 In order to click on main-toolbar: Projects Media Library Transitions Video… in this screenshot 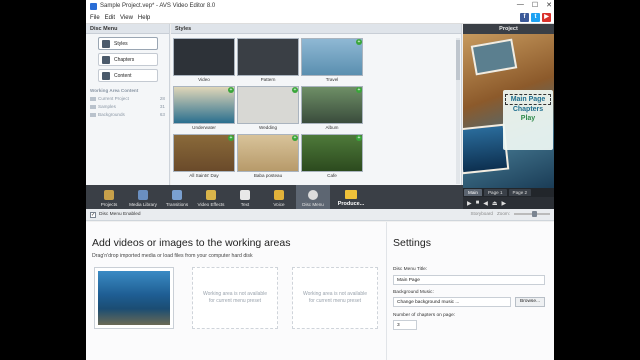, I will do `click(274, 197)`.